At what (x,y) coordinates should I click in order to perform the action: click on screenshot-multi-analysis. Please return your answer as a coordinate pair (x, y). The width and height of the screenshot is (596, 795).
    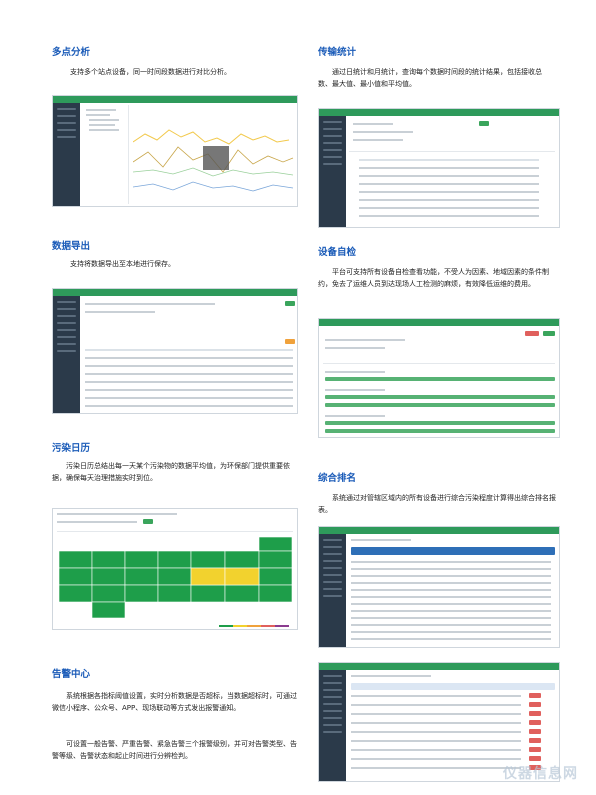
    Looking at the image, I should click on (175, 151).